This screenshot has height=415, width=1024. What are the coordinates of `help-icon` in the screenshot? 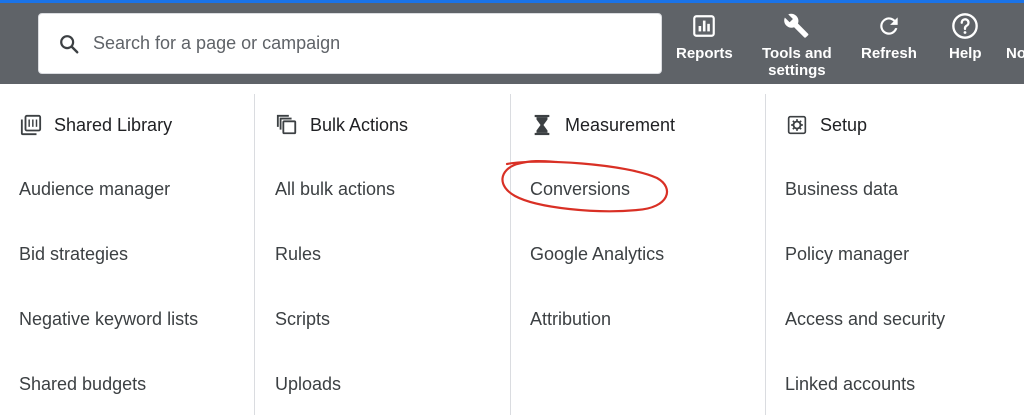 It's located at (965, 26).